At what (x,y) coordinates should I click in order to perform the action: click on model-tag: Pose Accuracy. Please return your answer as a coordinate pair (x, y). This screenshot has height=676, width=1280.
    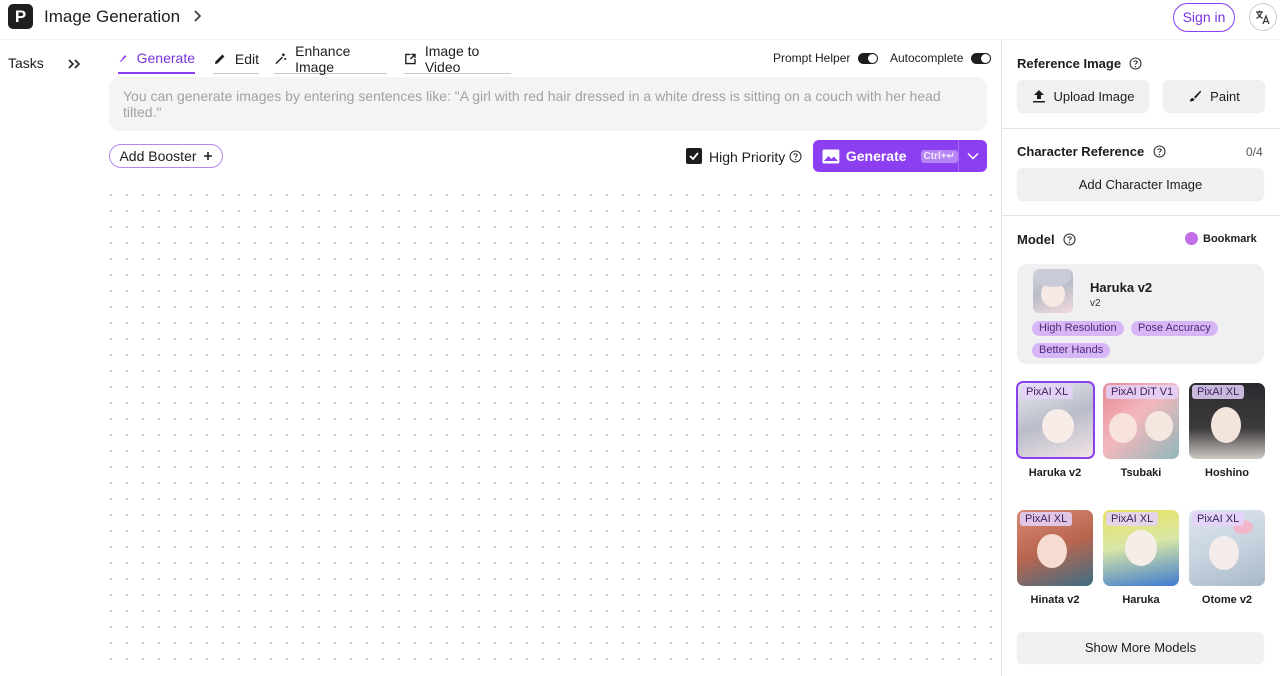
    Looking at the image, I should click on (1174, 328).